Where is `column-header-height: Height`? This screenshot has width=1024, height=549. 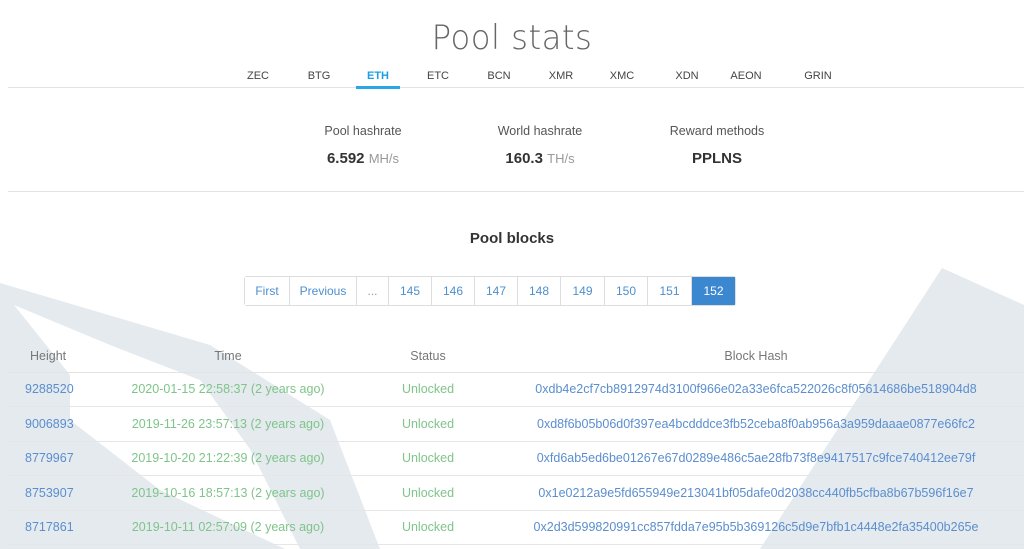
column-header-height: Height is located at coordinates (48, 356).